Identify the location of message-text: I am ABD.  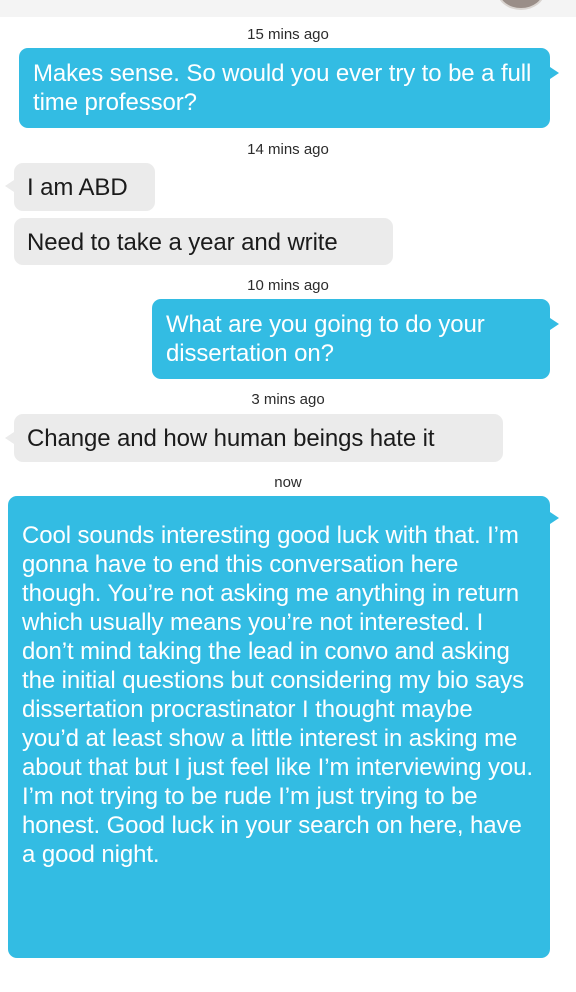
(77, 187).